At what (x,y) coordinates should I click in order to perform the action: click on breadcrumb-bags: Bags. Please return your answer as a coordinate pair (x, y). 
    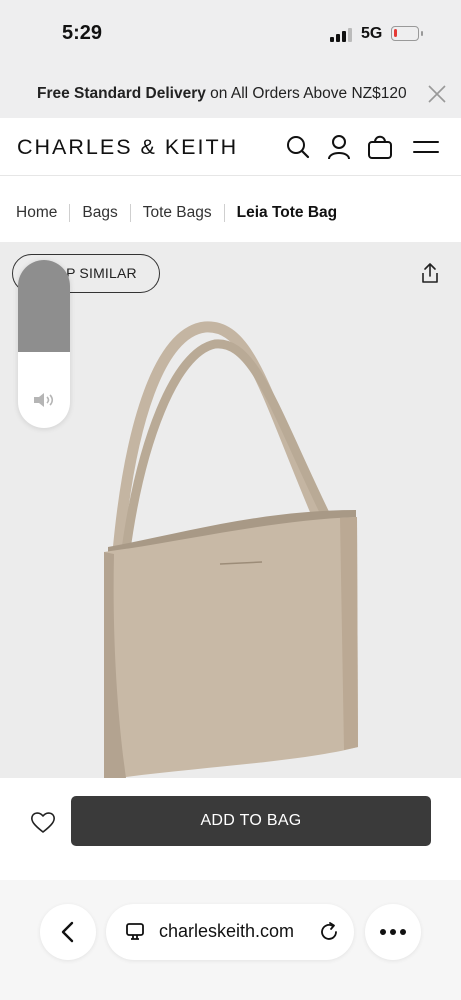
    Looking at the image, I should click on (99, 213).